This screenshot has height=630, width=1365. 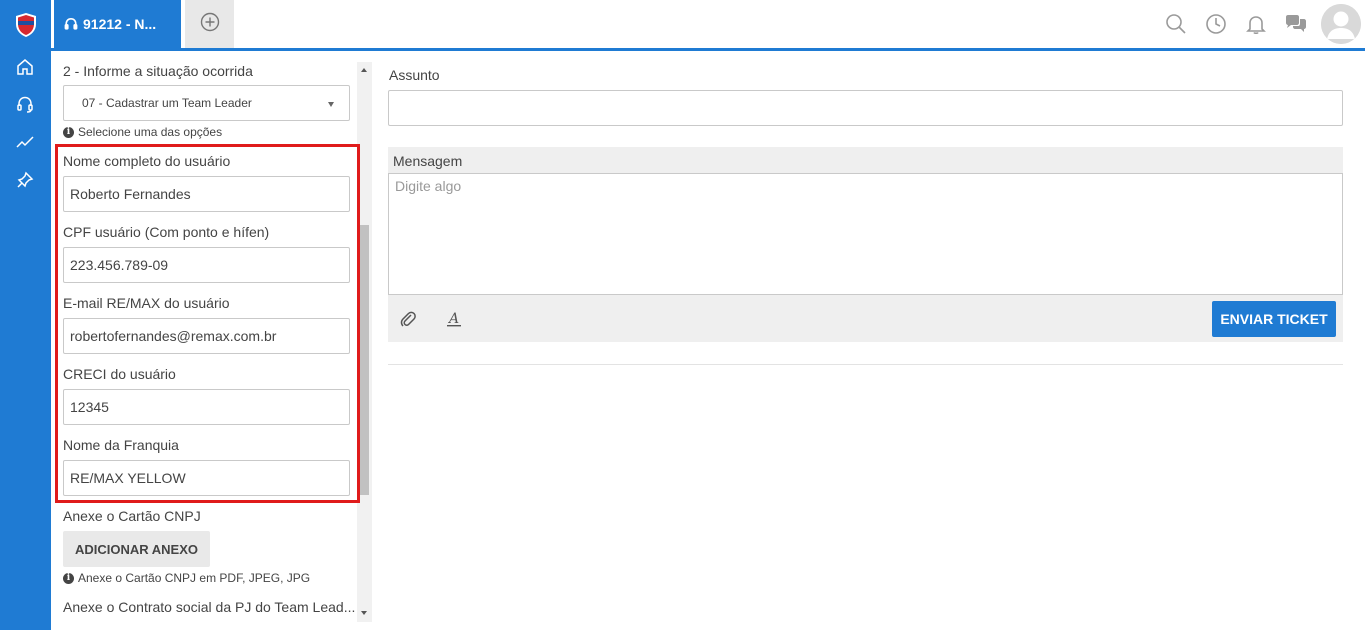 What do you see at coordinates (865, 234) in the screenshot?
I see `message-textarea: Digite algo` at bounding box center [865, 234].